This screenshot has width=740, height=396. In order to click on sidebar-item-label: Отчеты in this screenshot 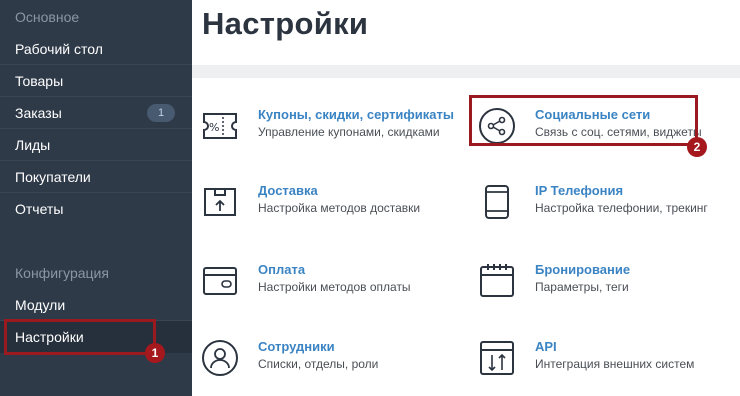, I will do `click(39, 209)`.